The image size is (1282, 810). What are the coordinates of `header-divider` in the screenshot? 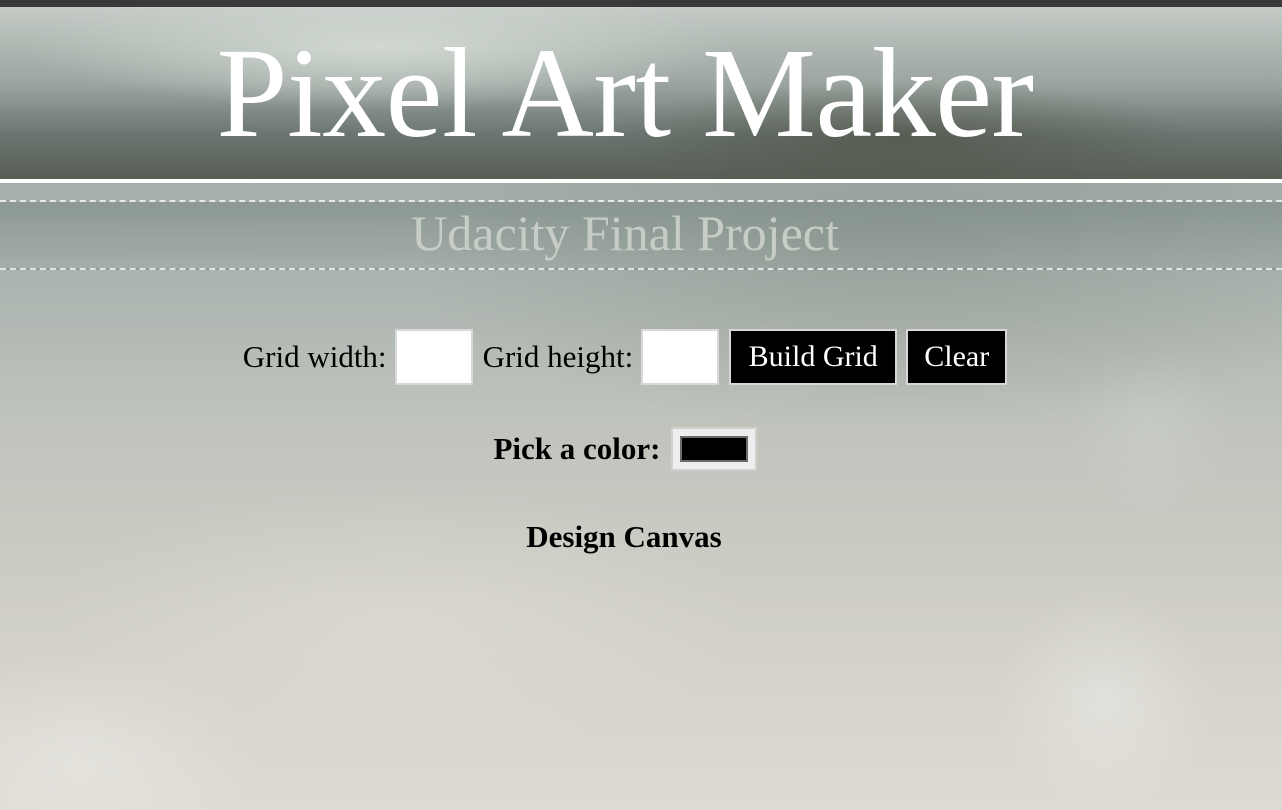 It's located at (641, 181).